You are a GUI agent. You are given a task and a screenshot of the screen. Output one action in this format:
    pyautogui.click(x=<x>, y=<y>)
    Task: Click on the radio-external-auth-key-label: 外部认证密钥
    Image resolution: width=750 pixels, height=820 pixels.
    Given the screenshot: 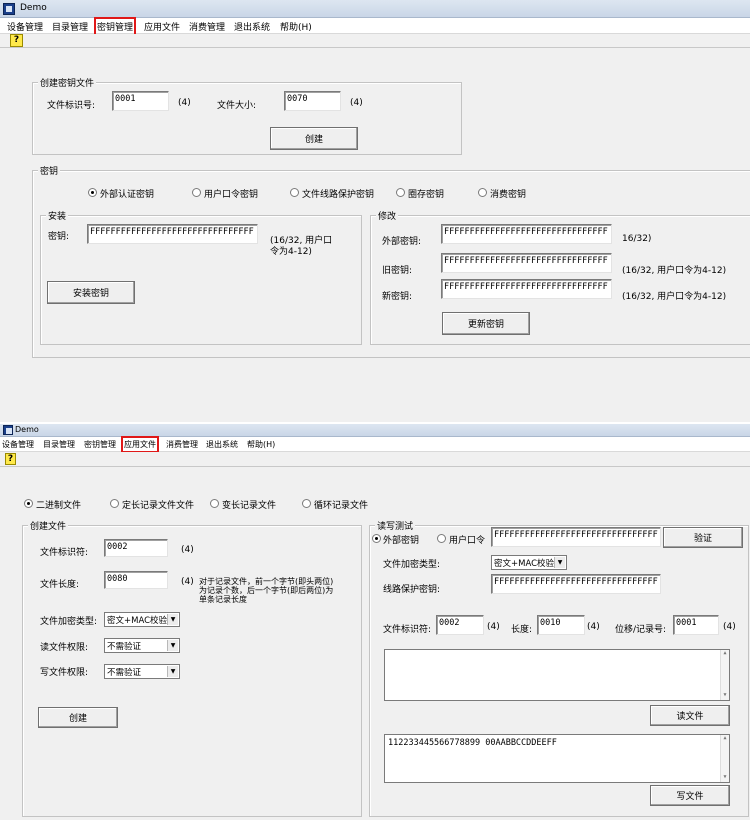 What is the action you would take?
    pyautogui.click(x=127, y=195)
    